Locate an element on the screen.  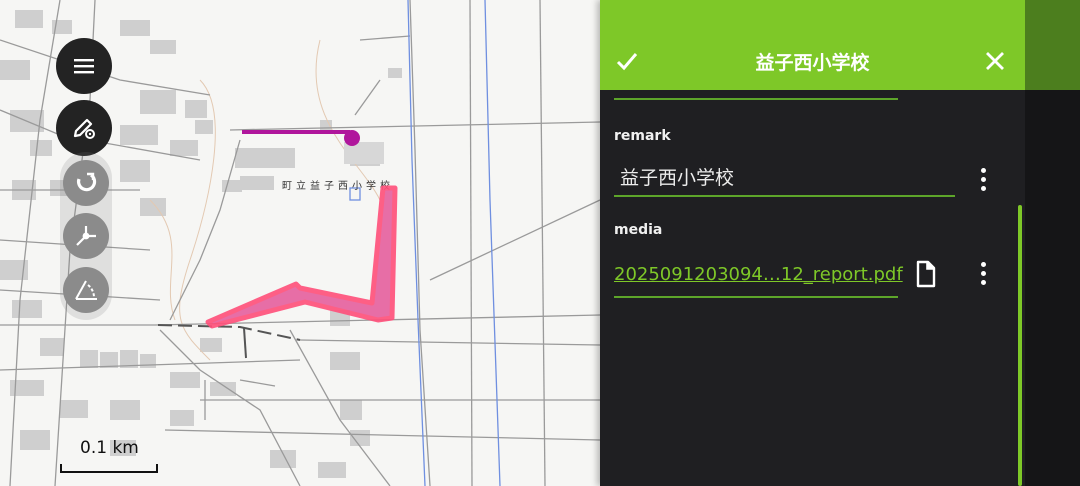
vertex-tool-button is located at coordinates (86, 236).